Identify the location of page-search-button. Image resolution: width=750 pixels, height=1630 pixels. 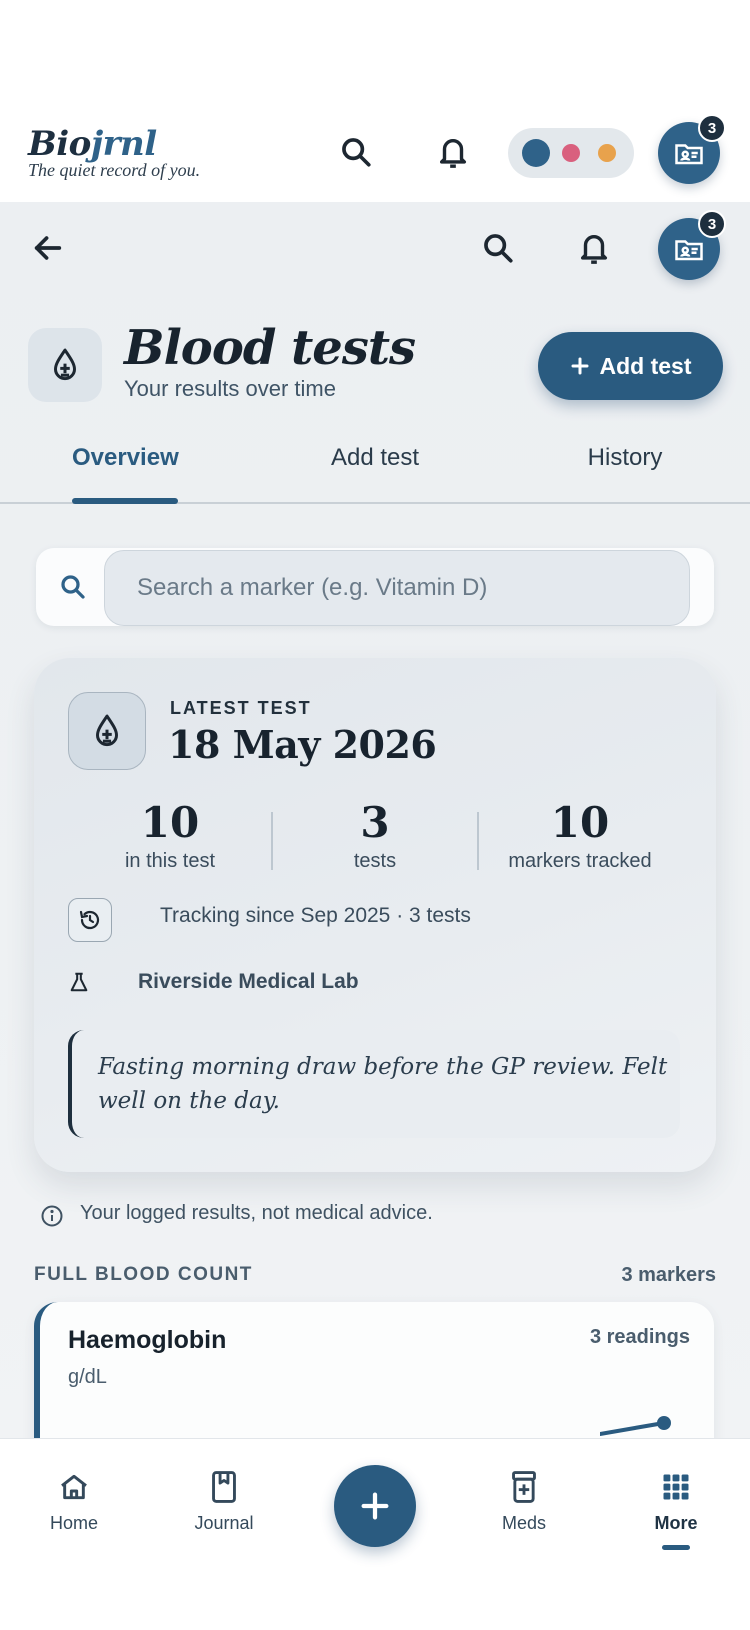
(498, 248).